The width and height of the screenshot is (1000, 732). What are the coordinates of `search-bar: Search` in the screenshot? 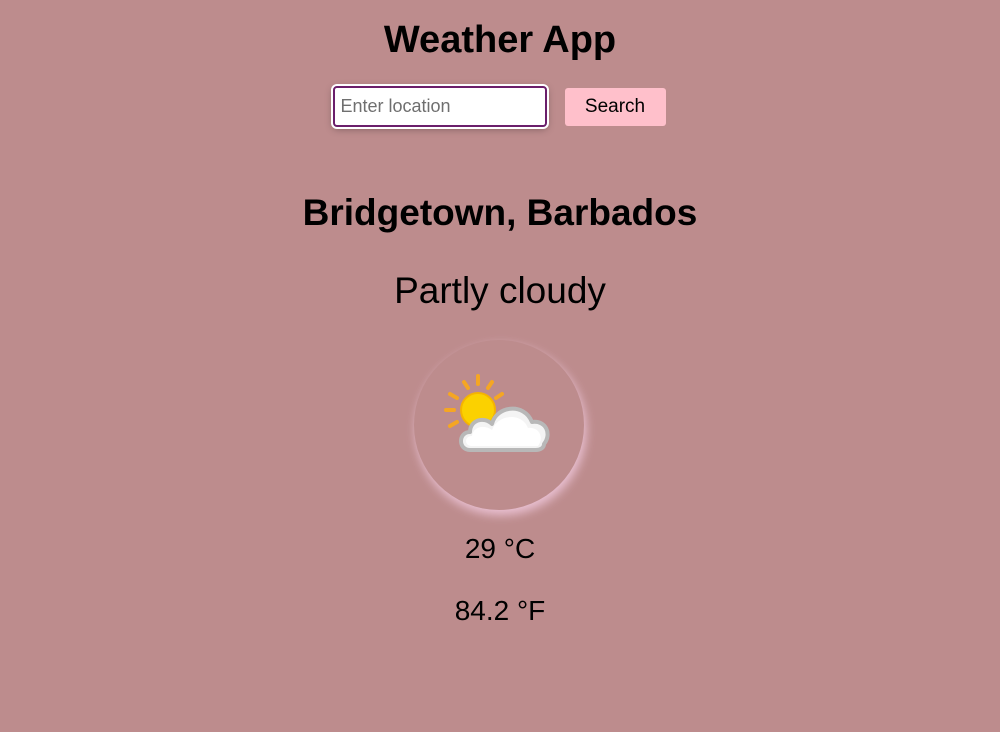 It's located at (500, 106).